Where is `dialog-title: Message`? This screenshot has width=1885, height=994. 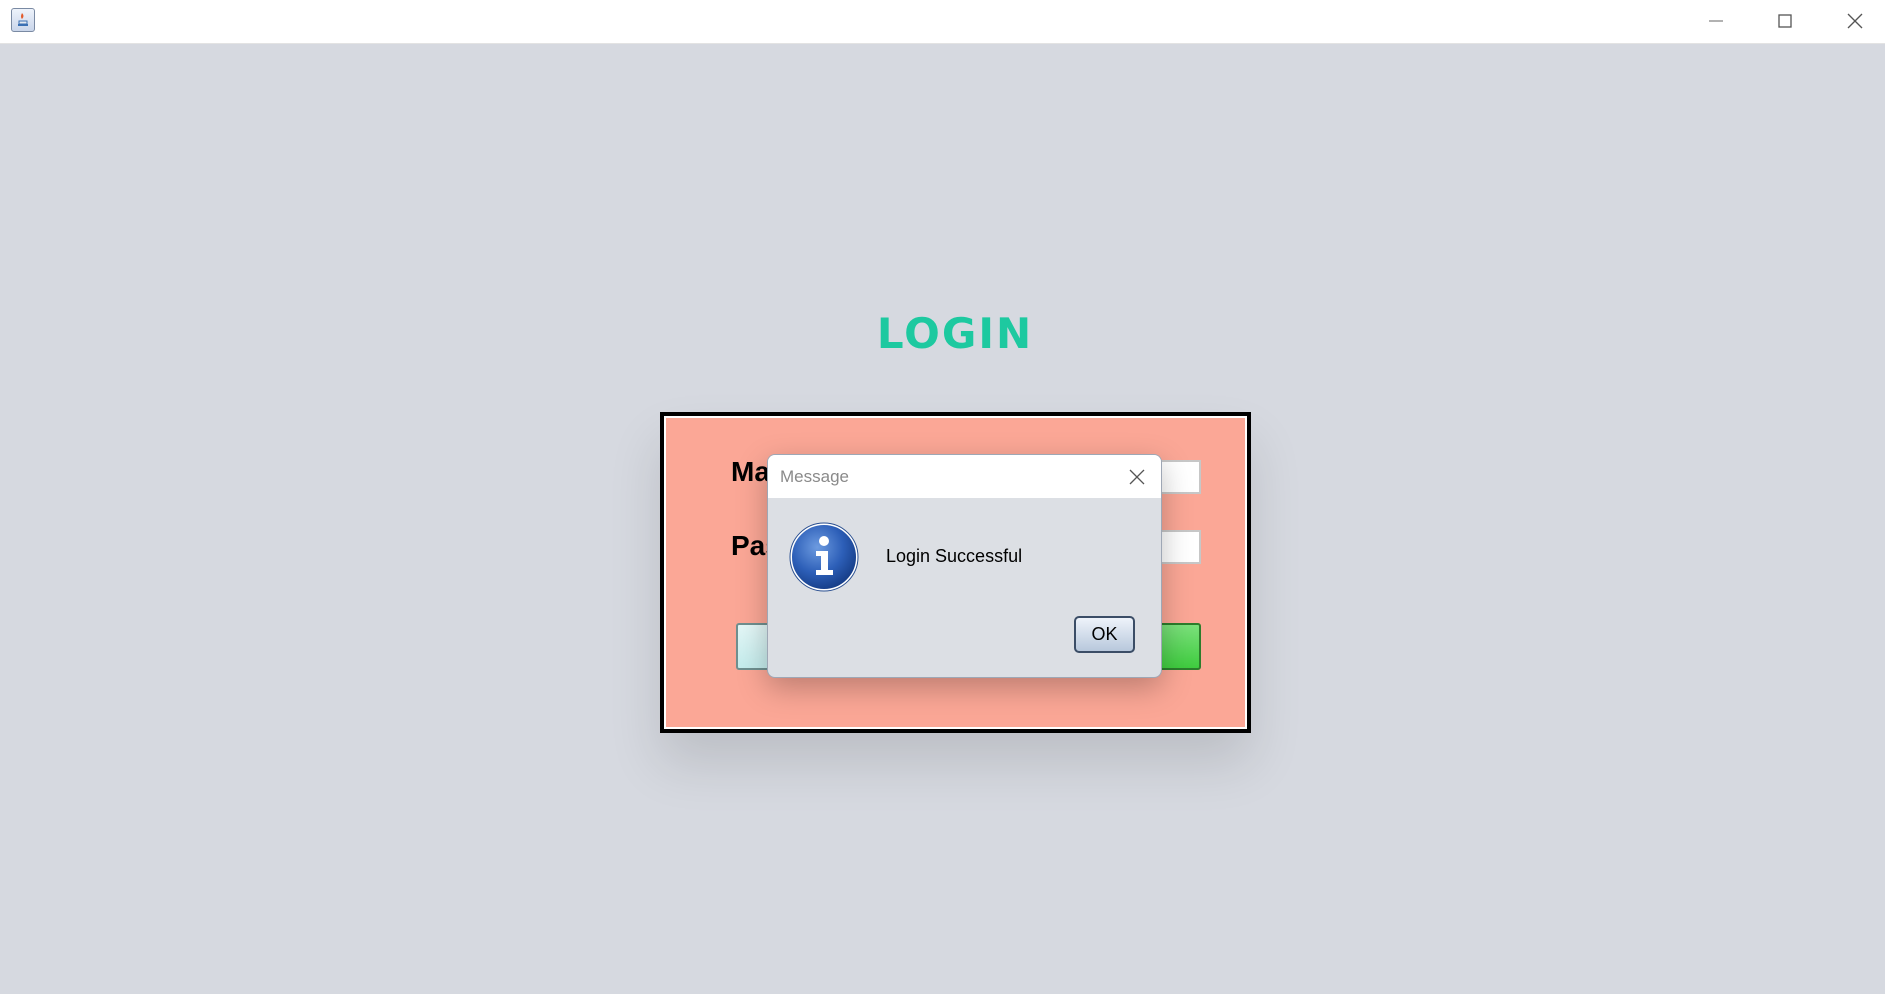
dialog-title: Message is located at coordinates (814, 476).